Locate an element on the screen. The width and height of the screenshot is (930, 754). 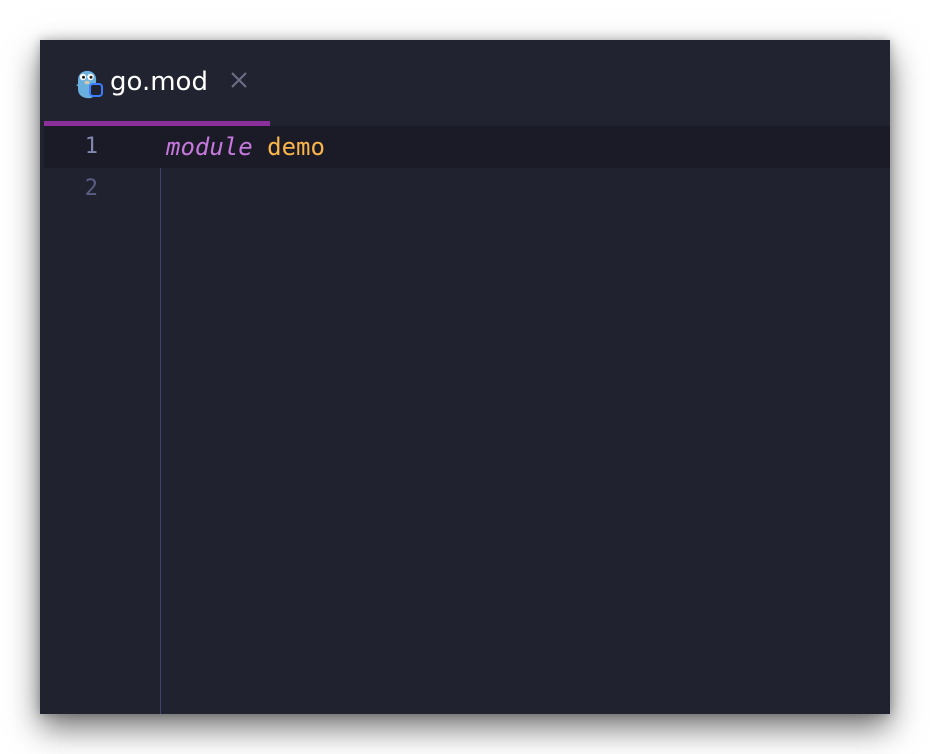
line-number: 2 is located at coordinates (91, 188).